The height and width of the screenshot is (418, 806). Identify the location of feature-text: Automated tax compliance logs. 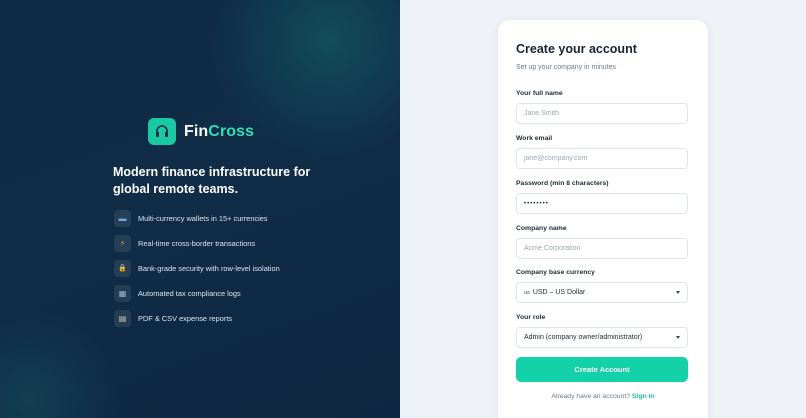
(189, 293).